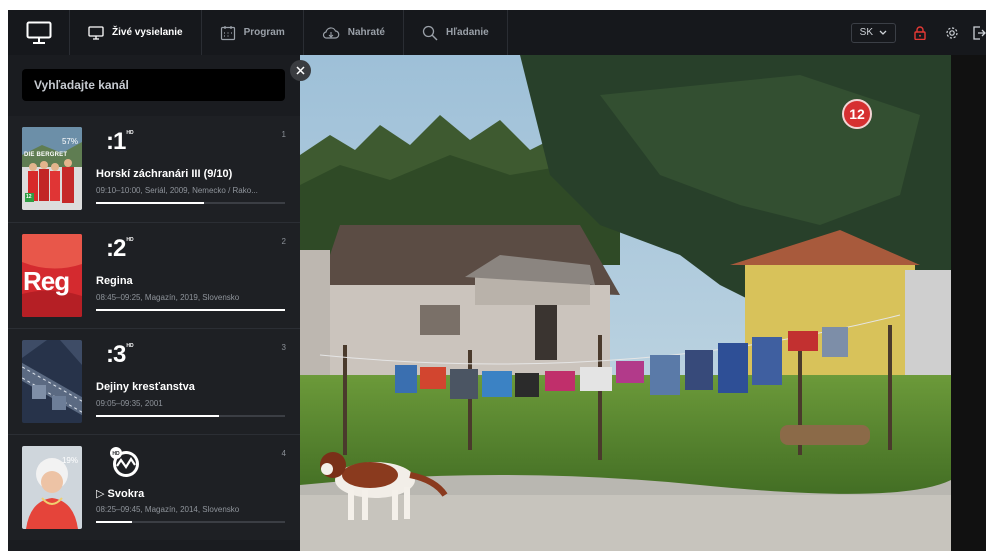  Describe the element at coordinates (120, 354) in the screenshot. I see `channel-logo-3: :3 HD` at that location.